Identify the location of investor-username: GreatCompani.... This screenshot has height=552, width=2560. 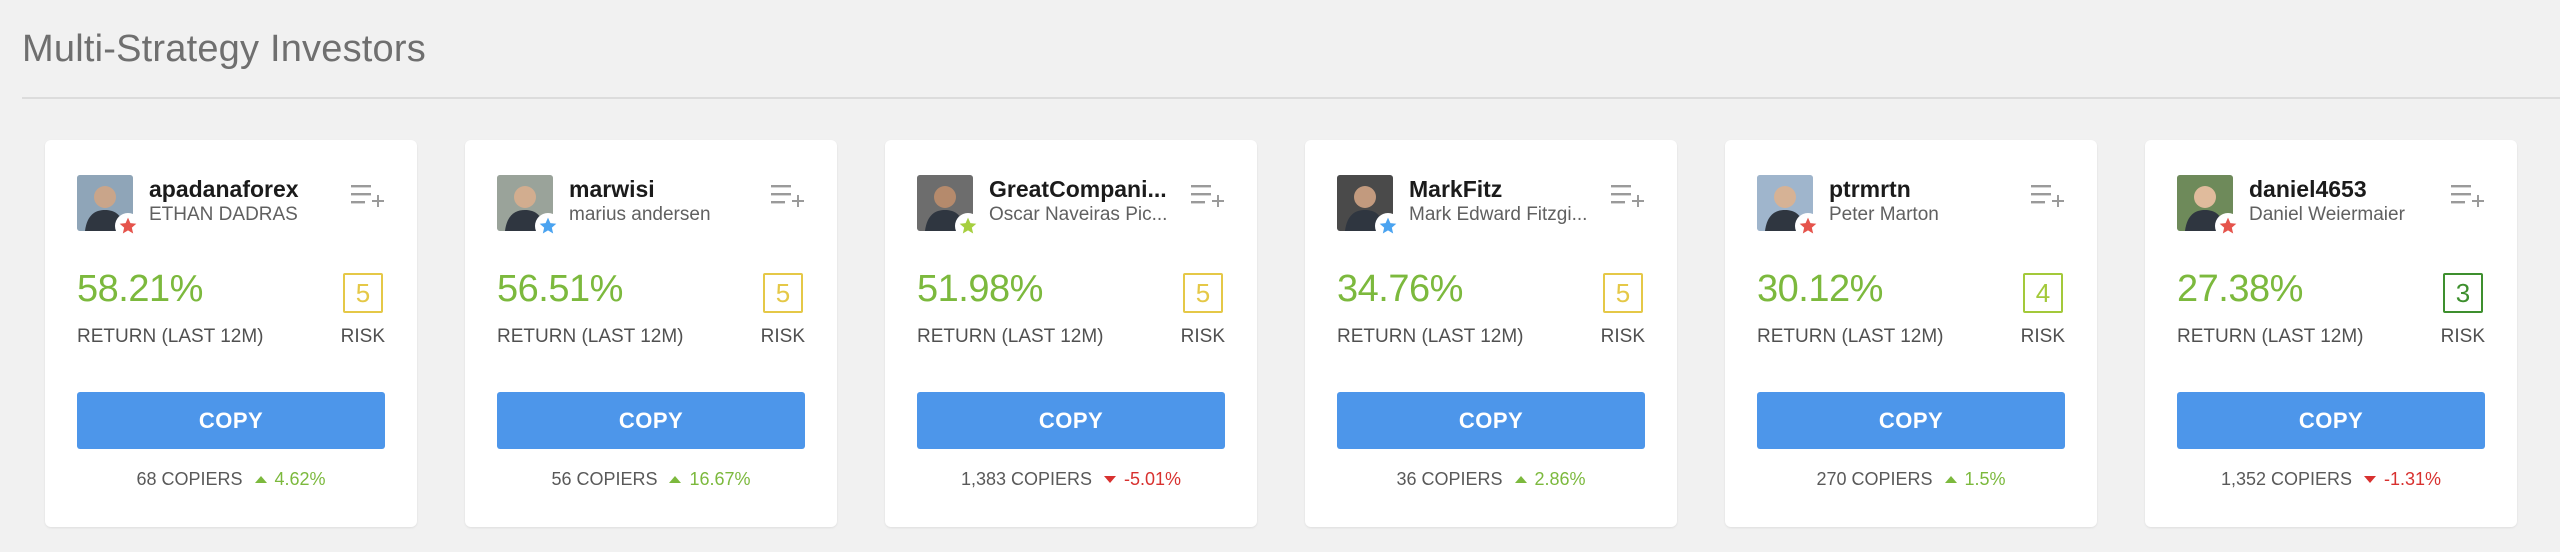
(1089, 189).